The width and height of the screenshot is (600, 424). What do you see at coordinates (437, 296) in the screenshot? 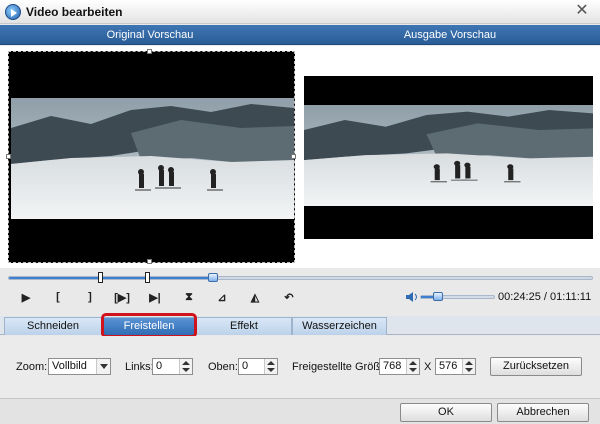
I see `volume-thumb` at bounding box center [437, 296].